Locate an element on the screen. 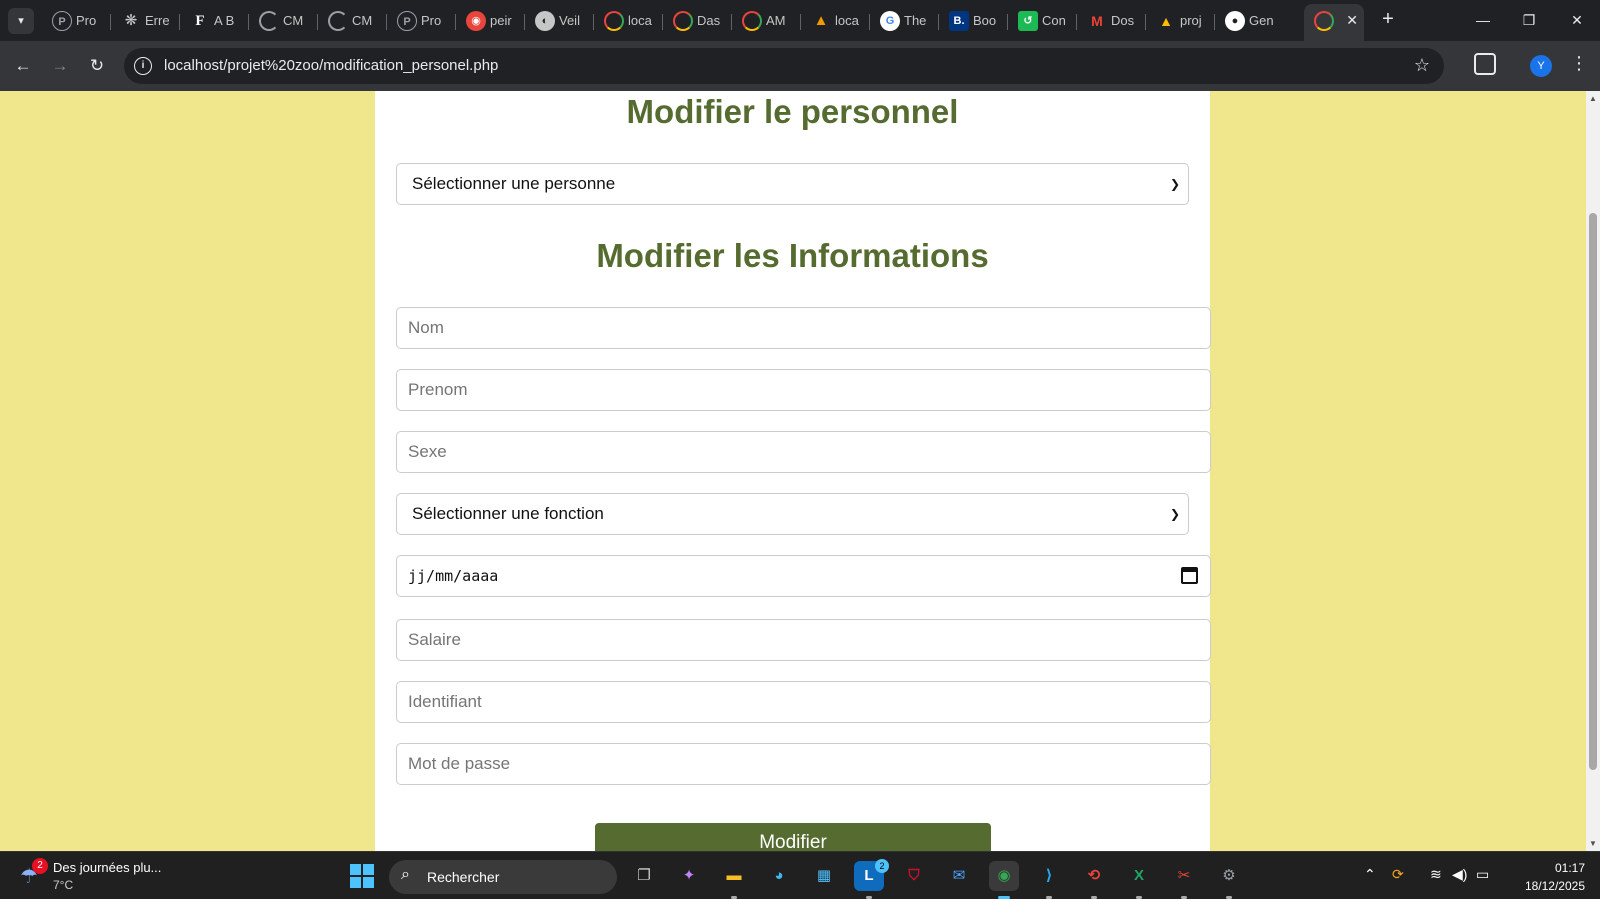  scroll-down-arrow-icon: ▼ is located at coordinates (1593, 843).